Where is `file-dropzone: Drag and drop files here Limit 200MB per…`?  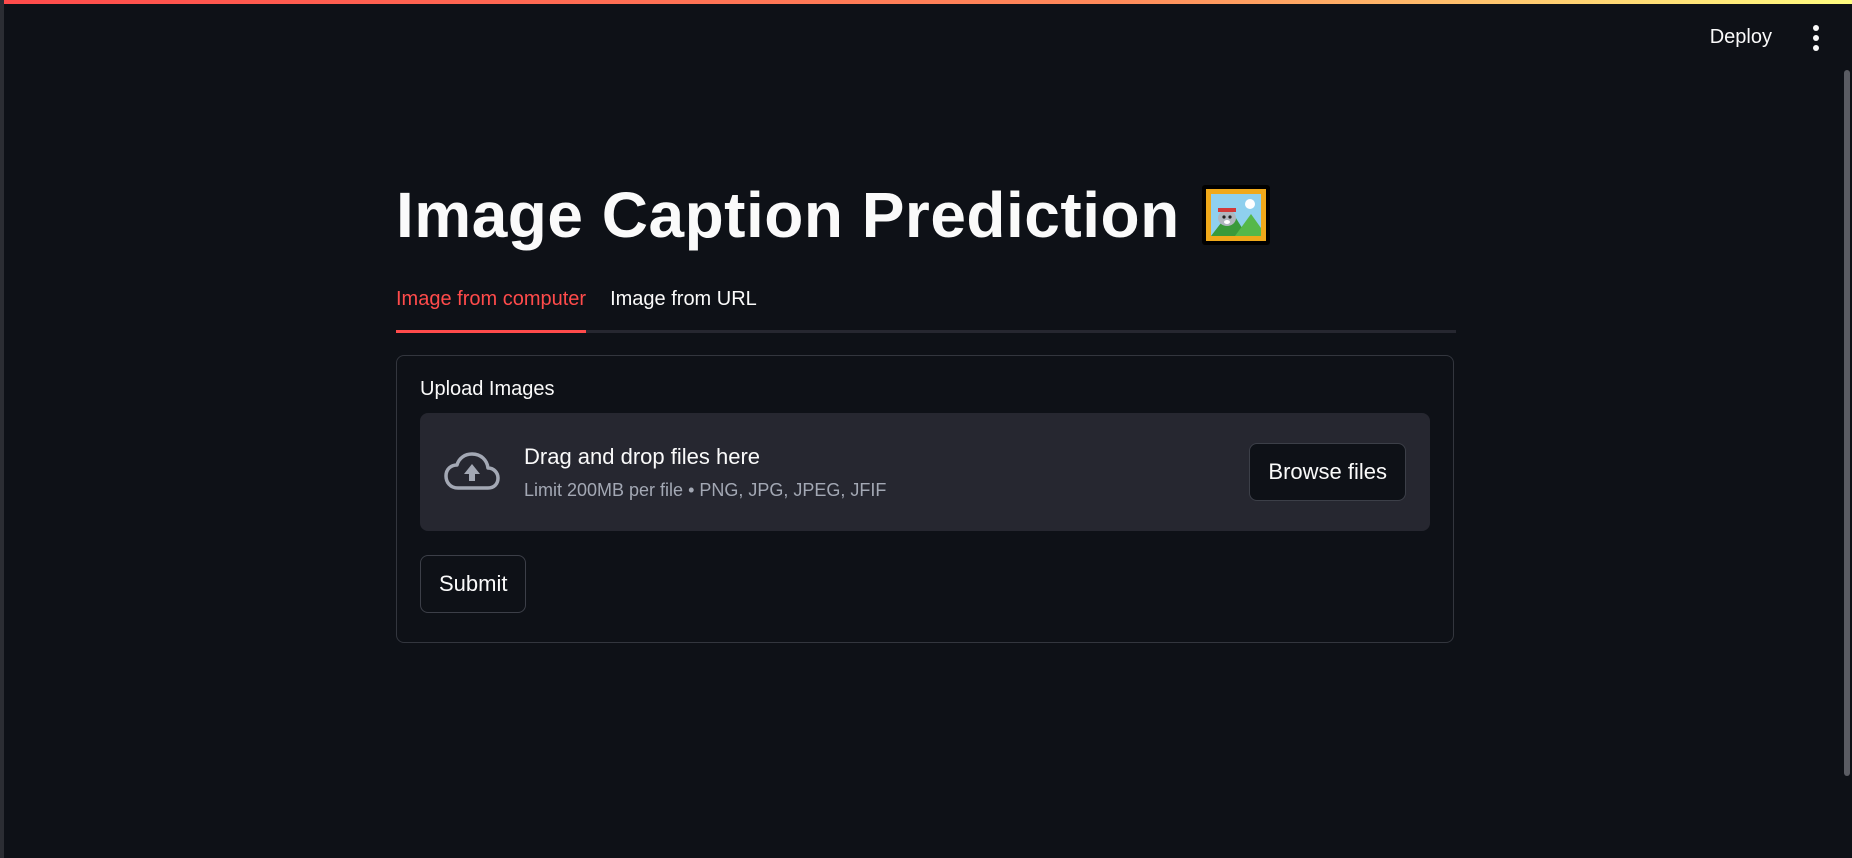
file-dropzone: Drag and drop files here Limit 200MB per… is located at coordinates (925, 472).